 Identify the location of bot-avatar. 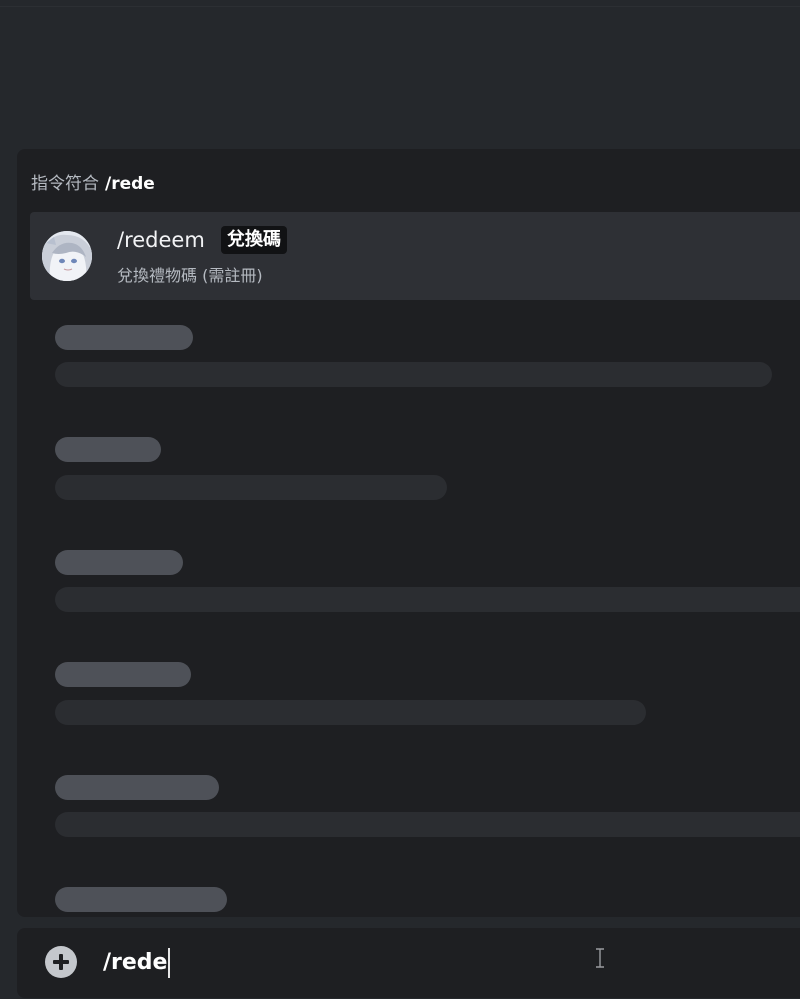
(67, 256).